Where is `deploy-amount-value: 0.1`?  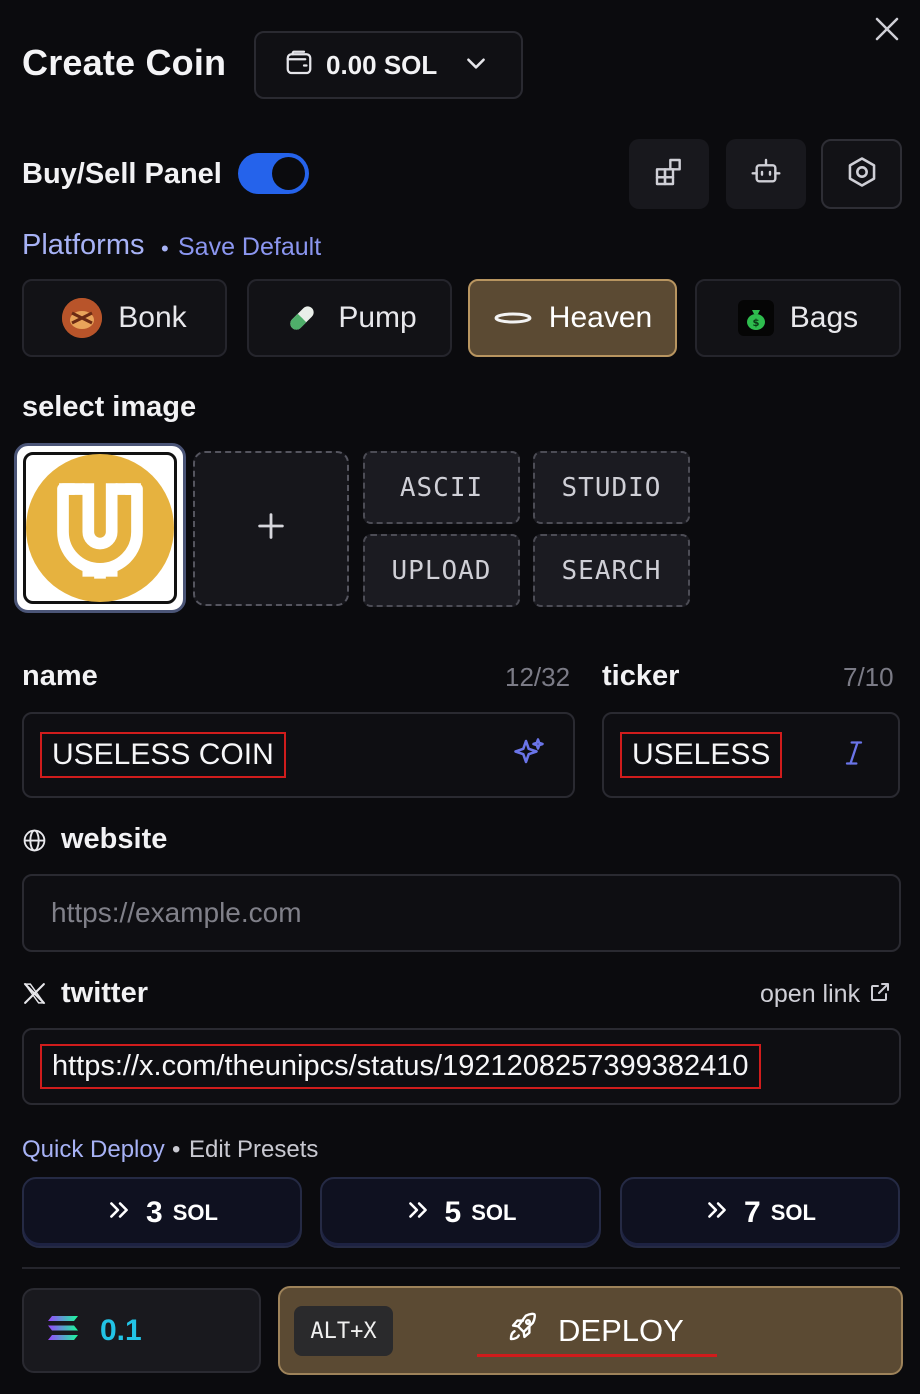 deploy-amount-value: 0.1 is located at coordinates (121, 1330).